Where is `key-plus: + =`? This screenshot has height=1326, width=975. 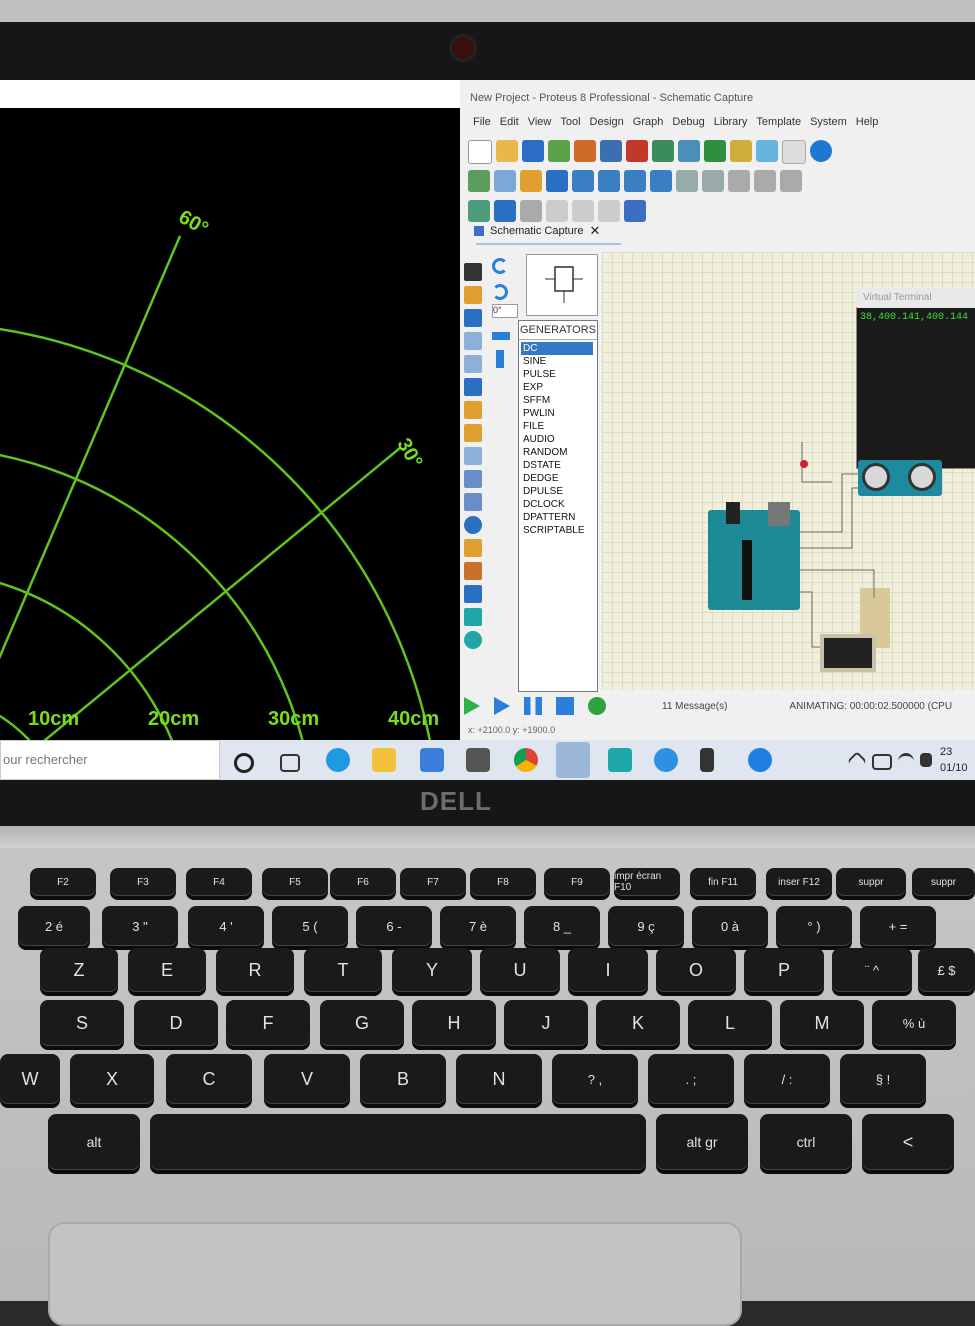
key-plus: + = is located at coordinates (898, 926).